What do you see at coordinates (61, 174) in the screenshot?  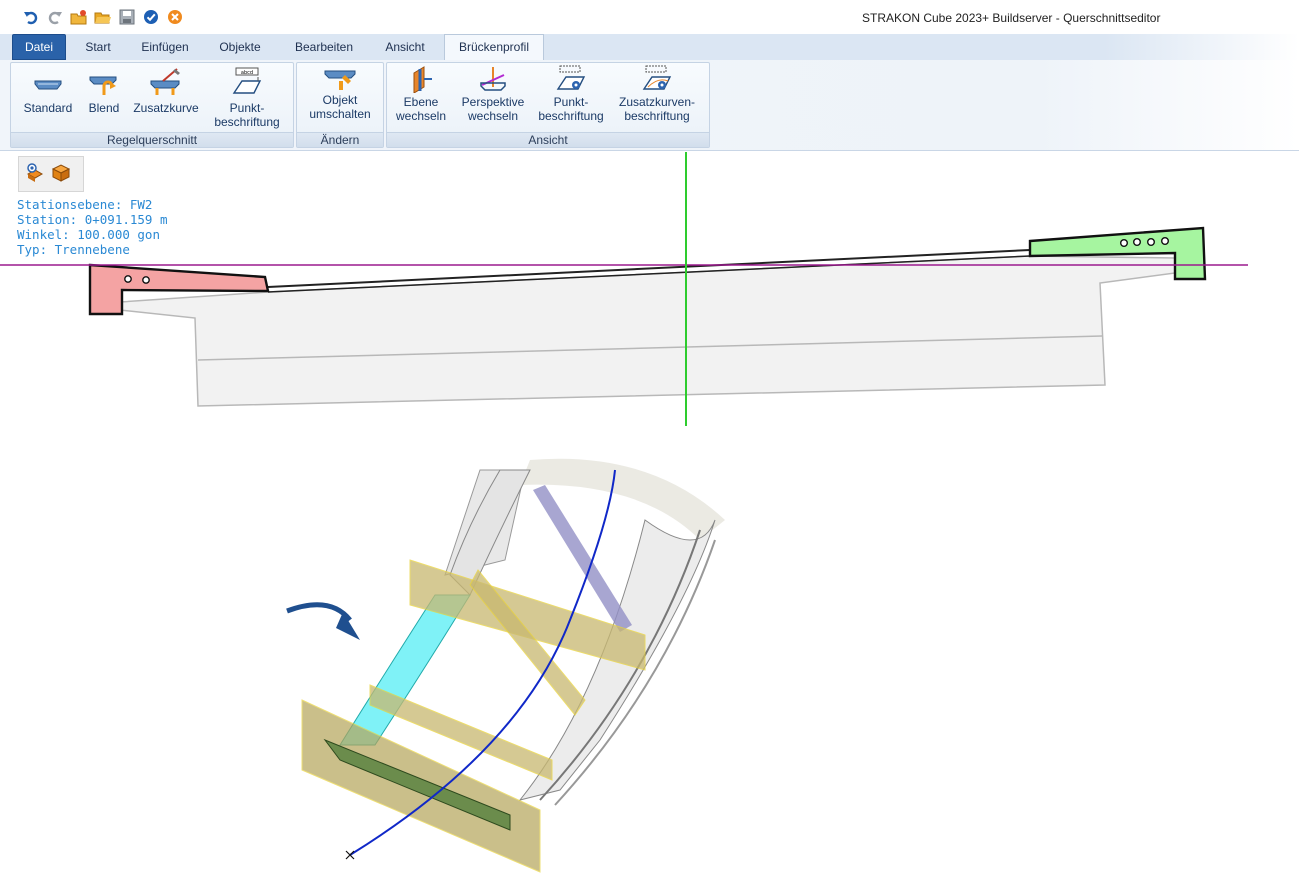 I see `3d-box-icon` at bounding box center [61, 174].